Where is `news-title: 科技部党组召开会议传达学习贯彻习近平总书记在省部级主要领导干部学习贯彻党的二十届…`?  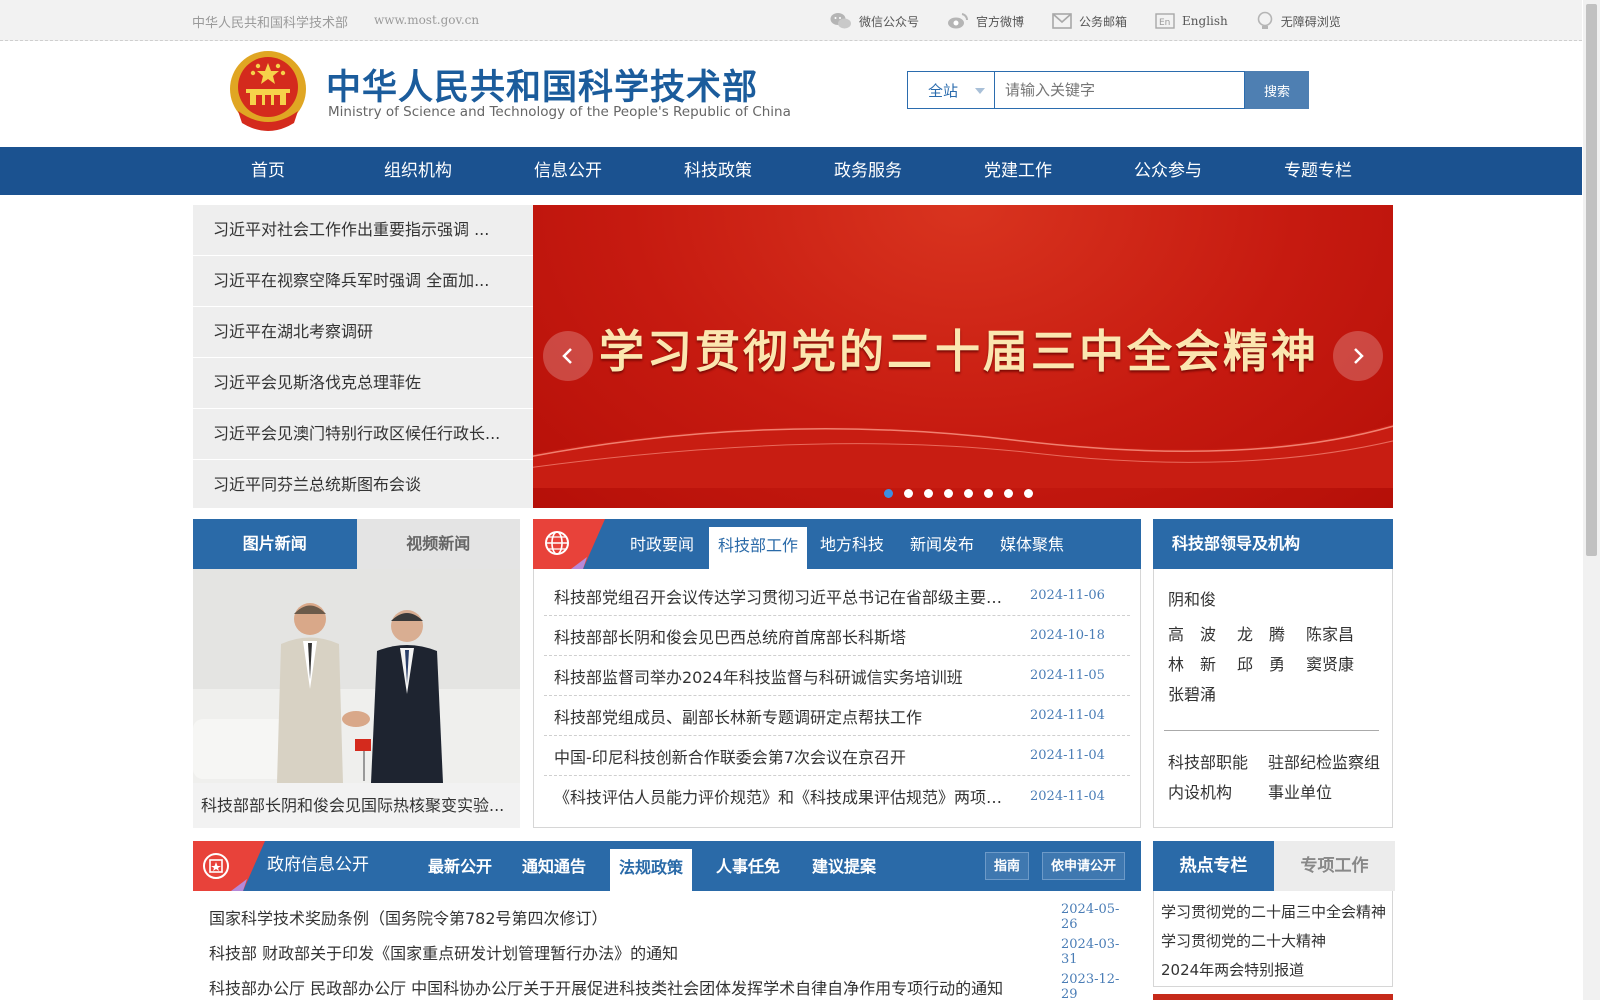 news-title: 科技部党组召开会议传达学习贯彻习近平总书记在省部级主要领导干部学习贯彻党的二十届… is located at coordinates (792, 596).